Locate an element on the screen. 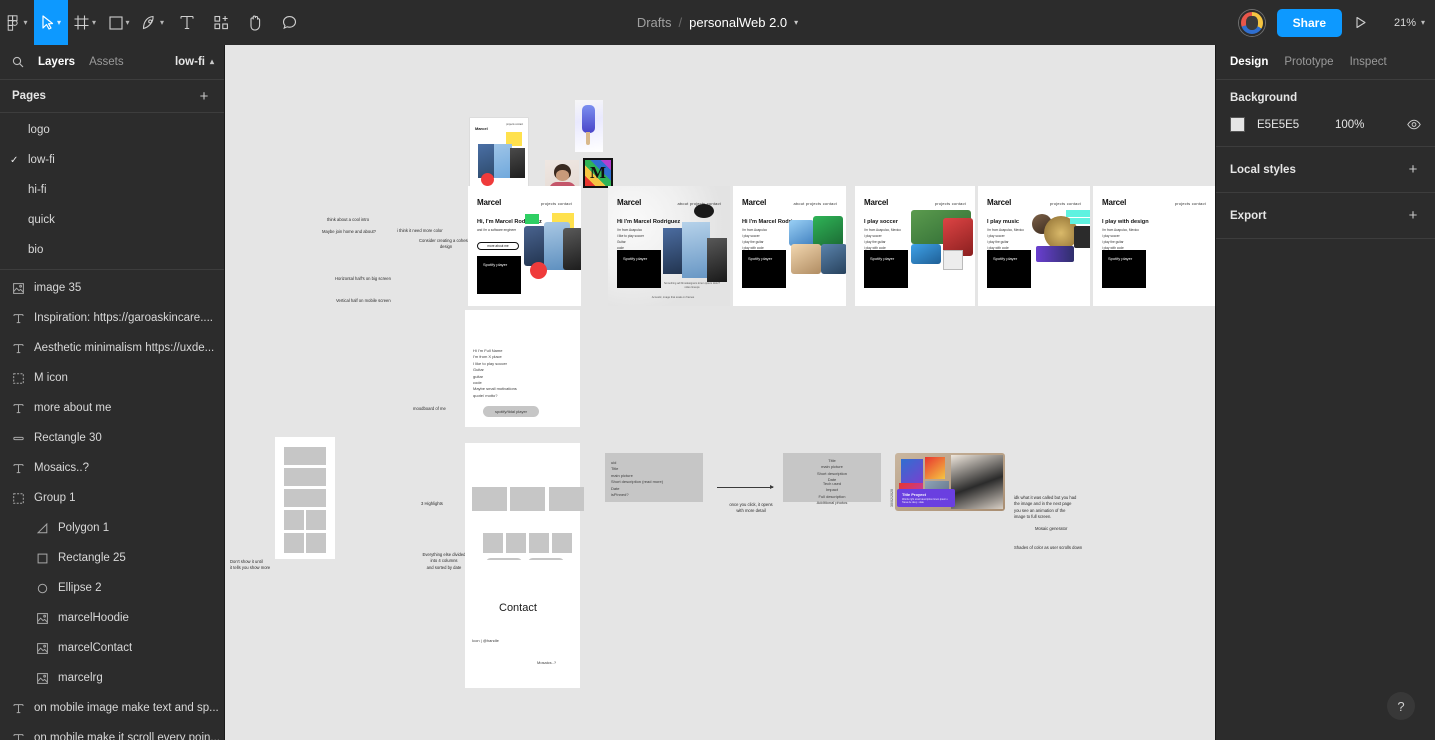 This screenshot has height=740, width=1435. tab-assets: Assets is located at coordinates (106, 62).